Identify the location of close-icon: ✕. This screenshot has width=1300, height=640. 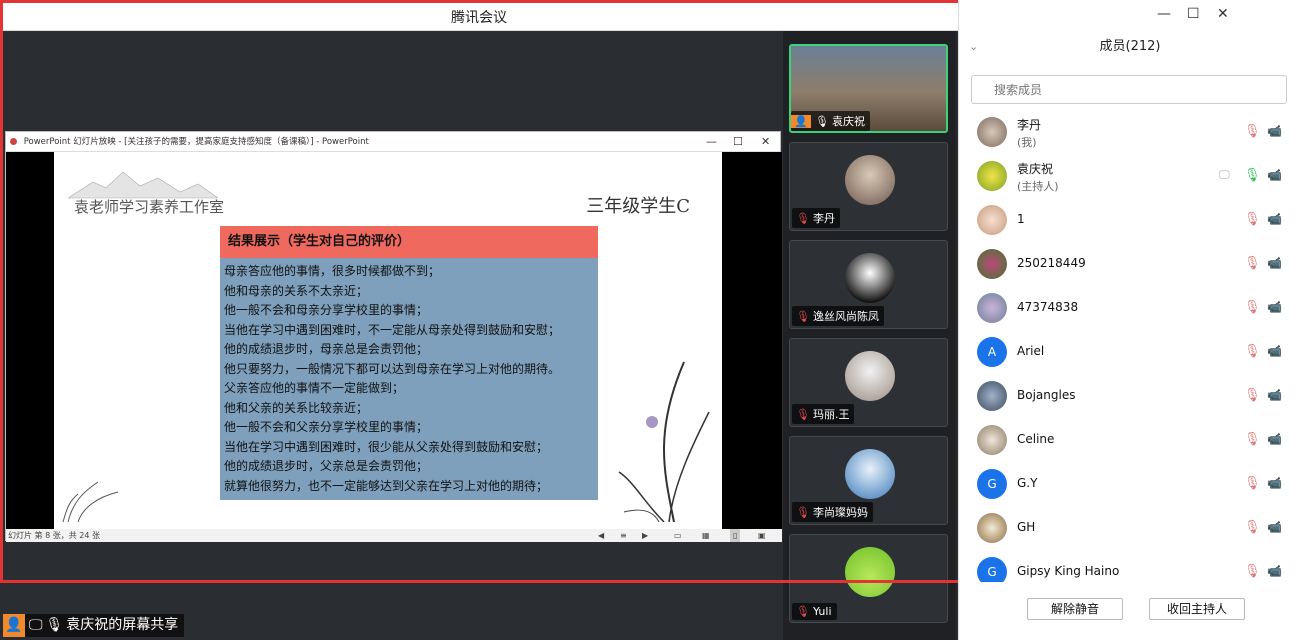
(1223, 14).